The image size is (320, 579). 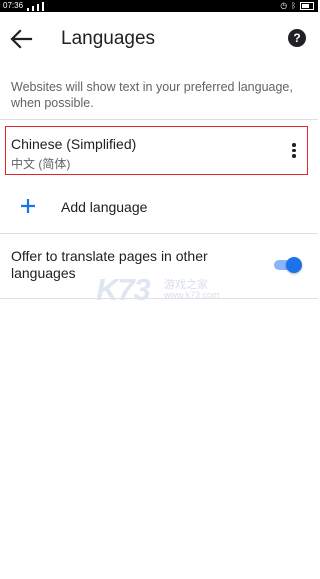 What do you see at coordinates (41, 164) in the screenshot?
I see `language-native-name: 中文 (简体)` at bounding box center [41, 164].